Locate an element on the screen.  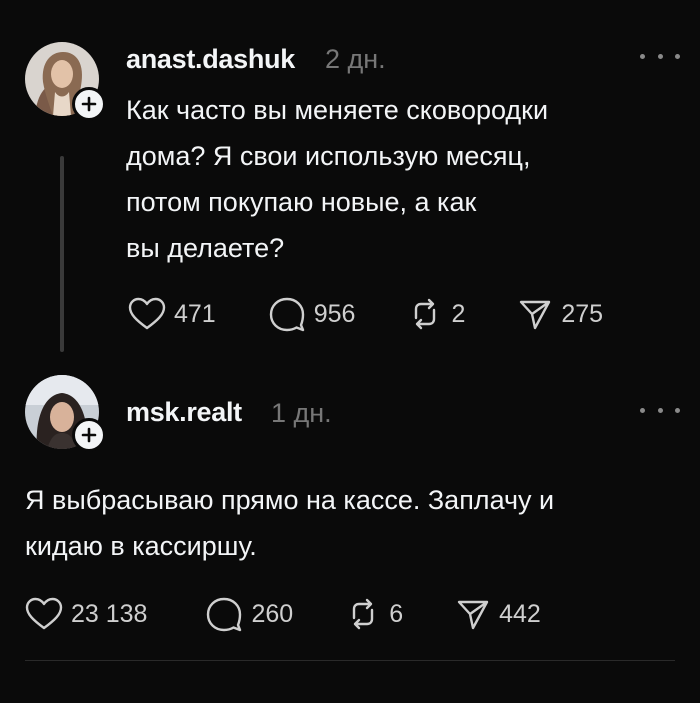
reply-button: 956 is located at coordinates (312, 314).